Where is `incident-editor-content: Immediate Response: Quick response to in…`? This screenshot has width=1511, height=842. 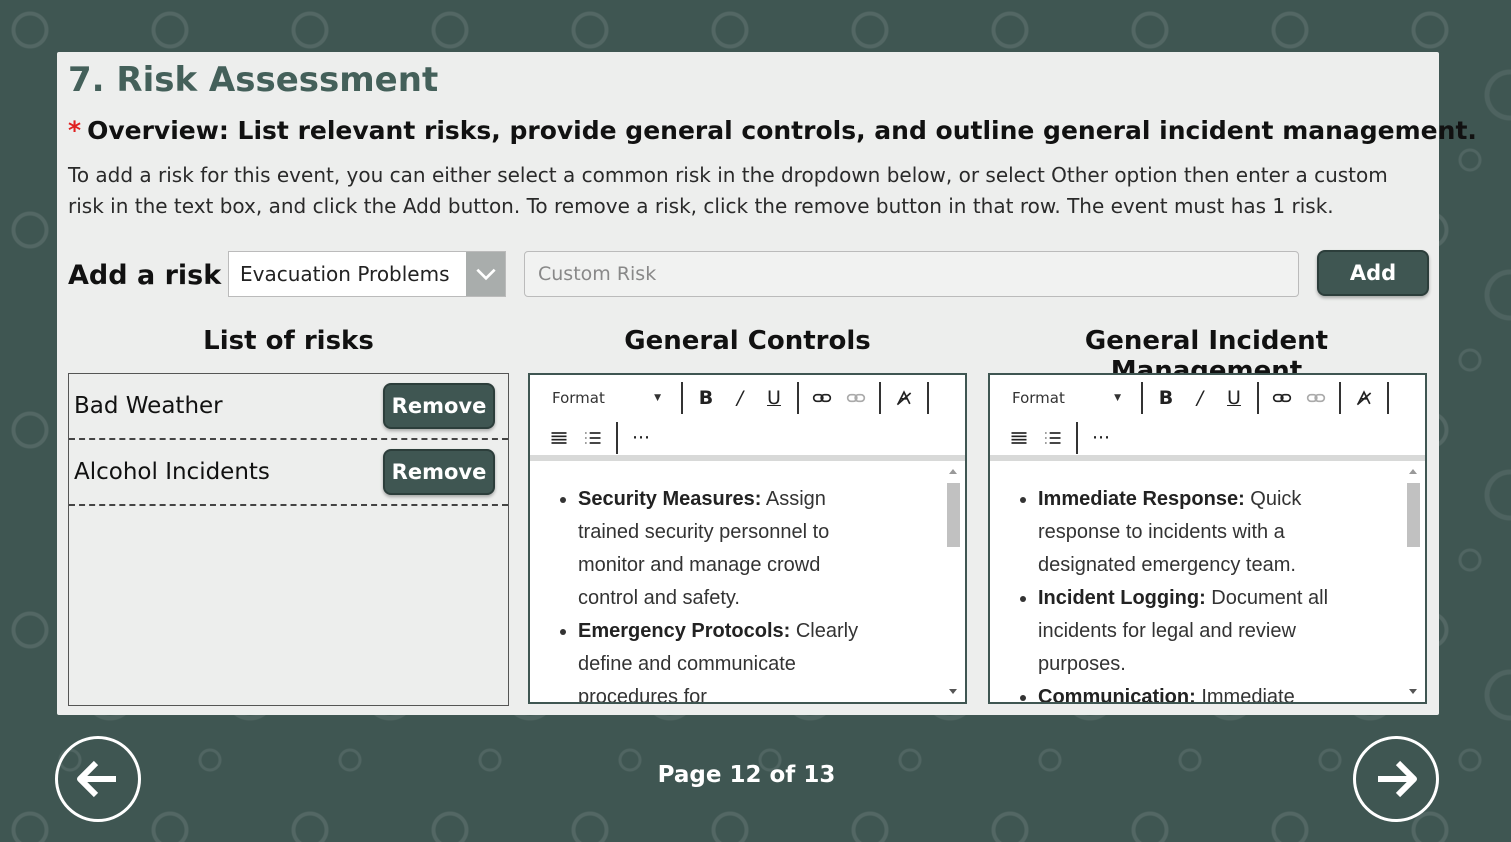
incident-editor-content: Immediate Response: Quick response to in… is located at coordinates (1207, 581).